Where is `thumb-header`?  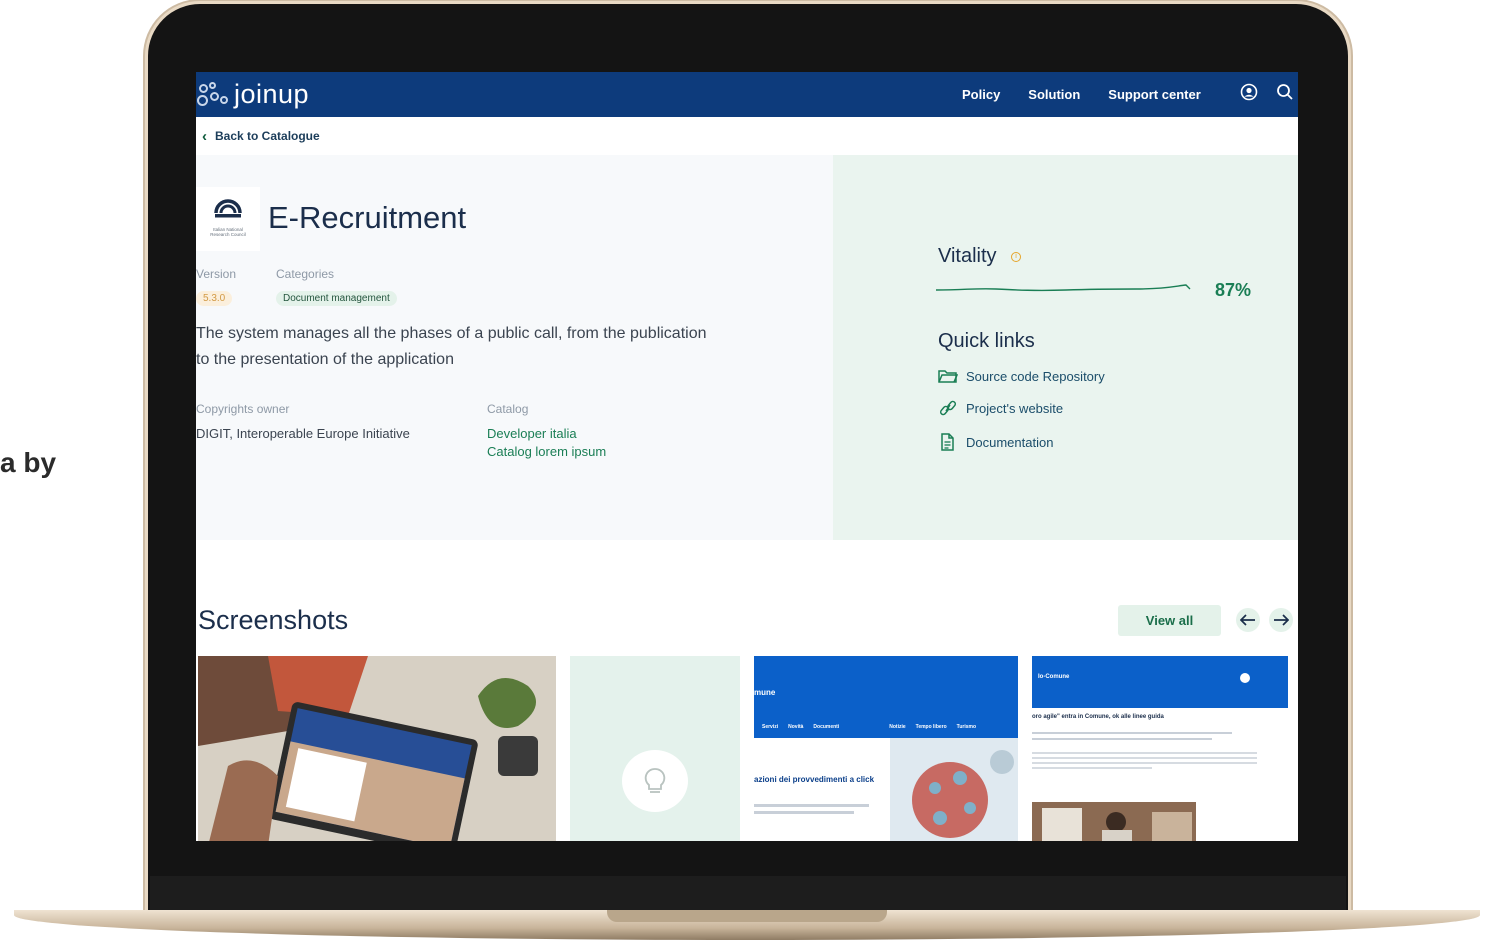
thumb-header is located at coordinates (1160, 682).